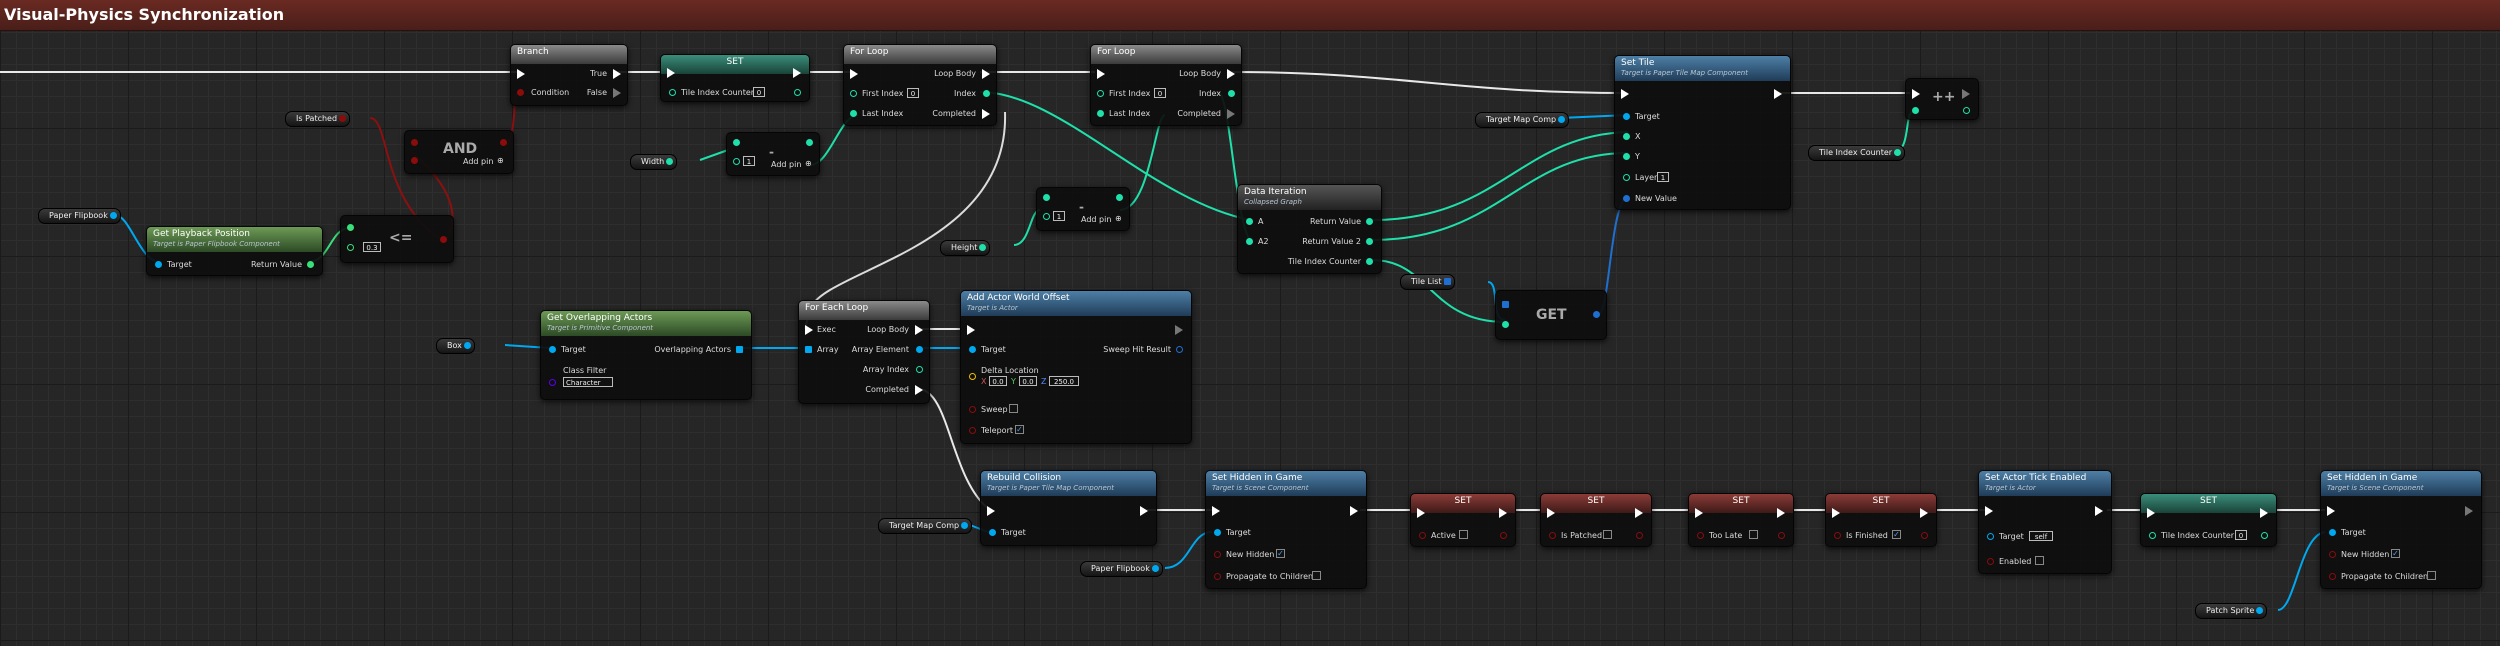 The width and height of the screenshot is (2500, 646). Describe the element at coordinates (455, 346) in the screenshot. I see `box-variable: Box` at that location.